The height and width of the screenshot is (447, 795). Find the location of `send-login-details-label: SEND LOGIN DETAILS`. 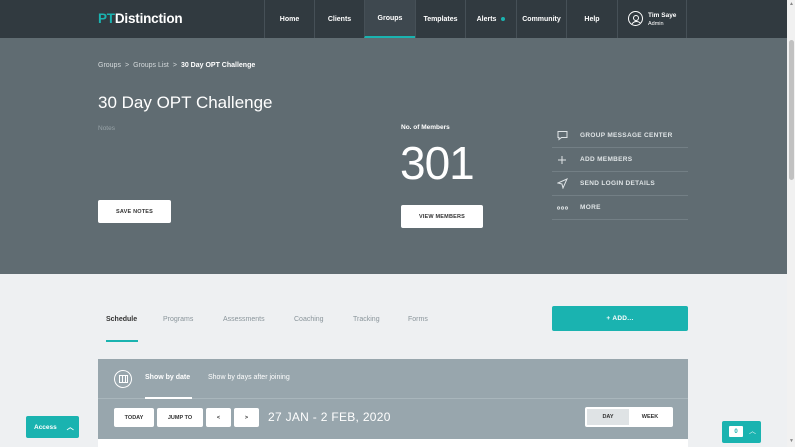

send-login-details-label: SEND LOGIN DETAILS is located at coordinates (617, 183).